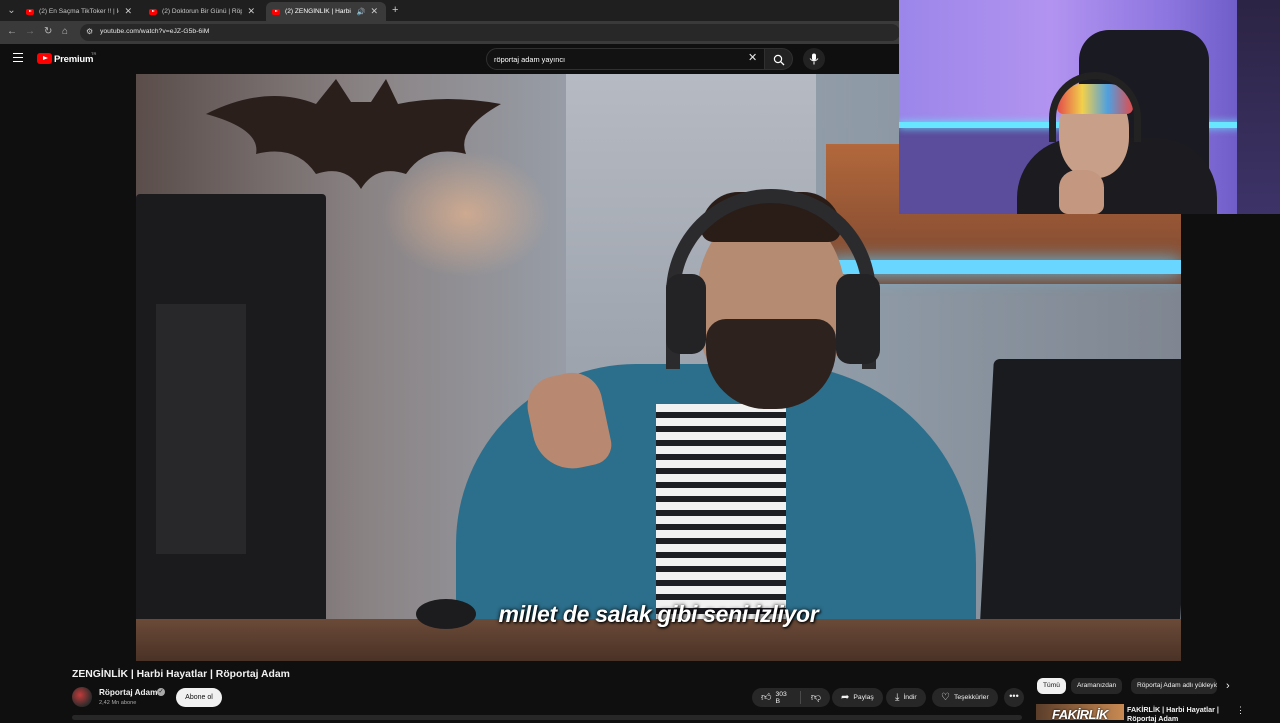 The image size is (1280, 723). I want to click on reload-icon: ↻, so click(48, 32).